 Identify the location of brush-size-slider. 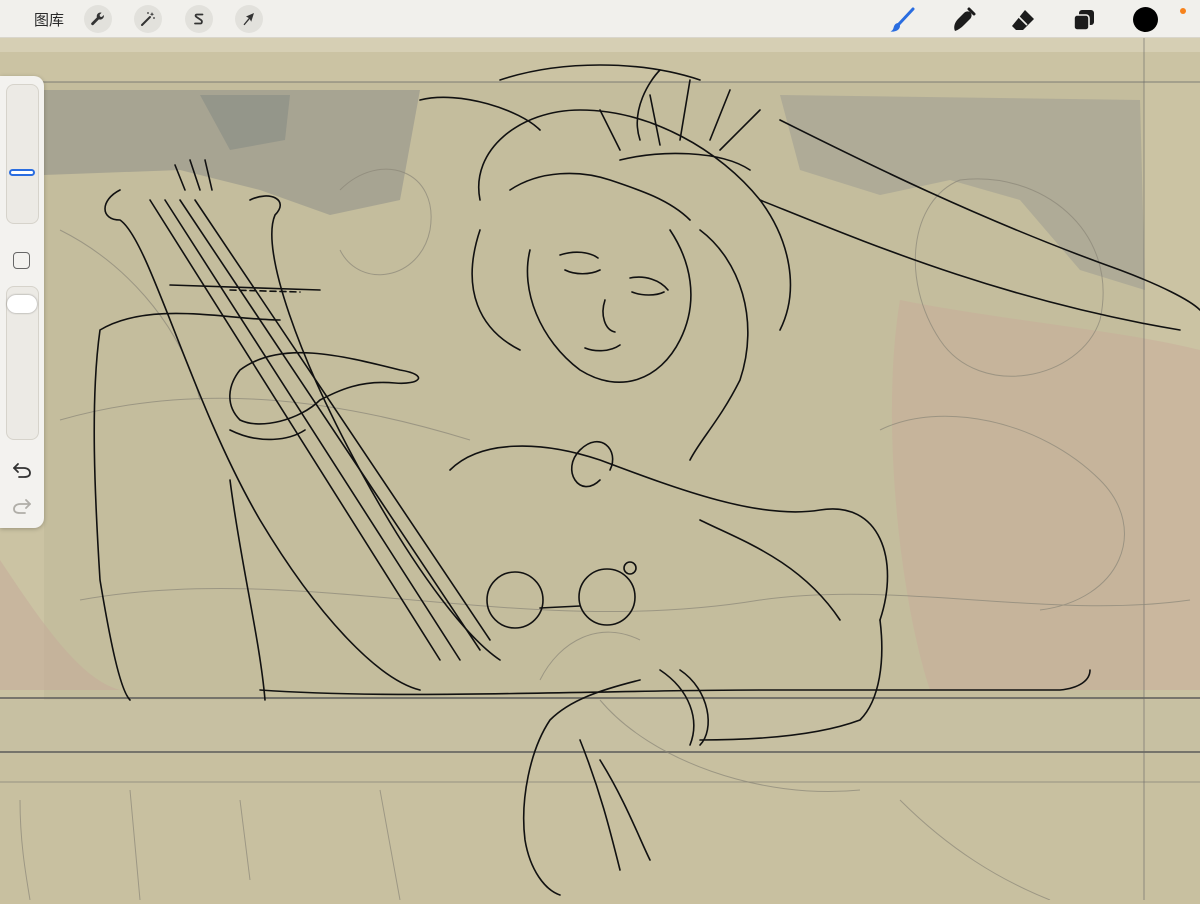
(22, 154).